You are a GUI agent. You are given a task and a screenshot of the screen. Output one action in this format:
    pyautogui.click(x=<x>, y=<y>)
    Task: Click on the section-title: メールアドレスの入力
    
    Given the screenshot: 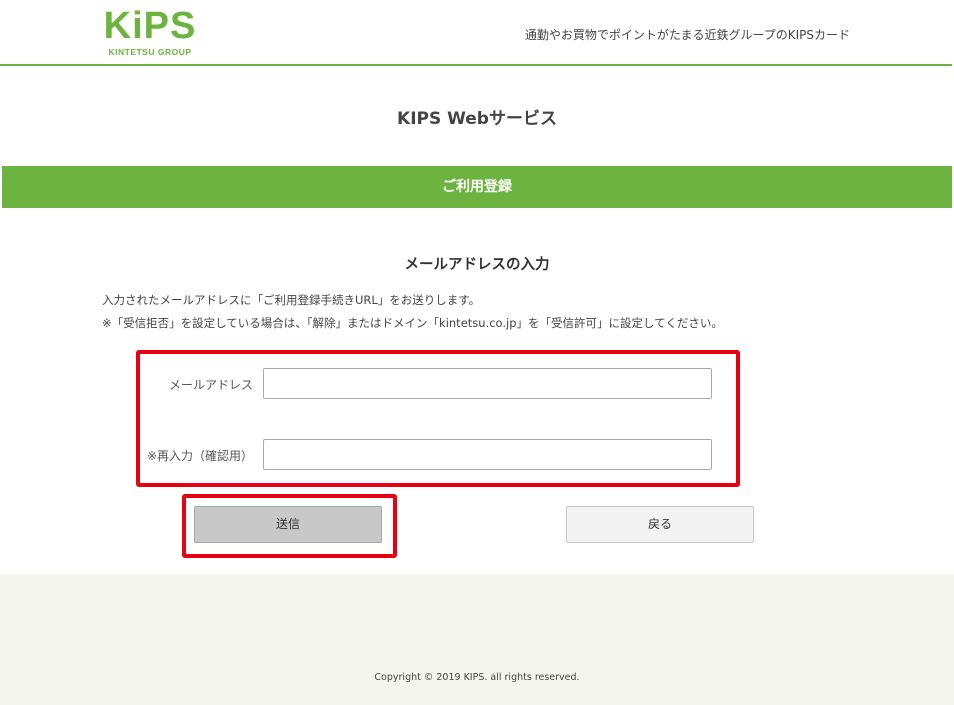 What is the action you would take?
    pyautogui.click(x=477, y=265)
    